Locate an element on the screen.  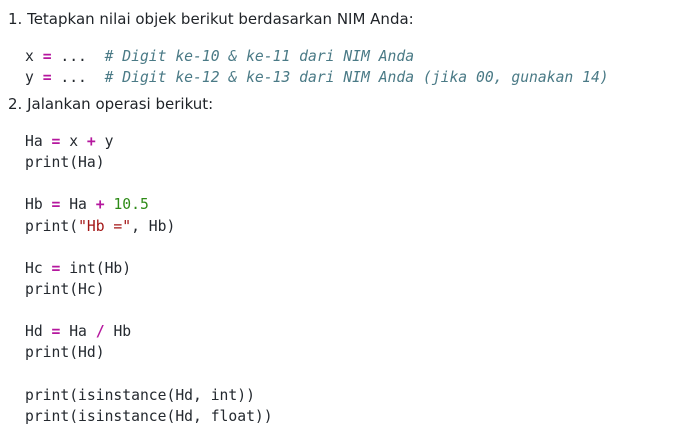
code-line-hc-assign: Hc = int(Hb) is located at coordinates (149, 268).